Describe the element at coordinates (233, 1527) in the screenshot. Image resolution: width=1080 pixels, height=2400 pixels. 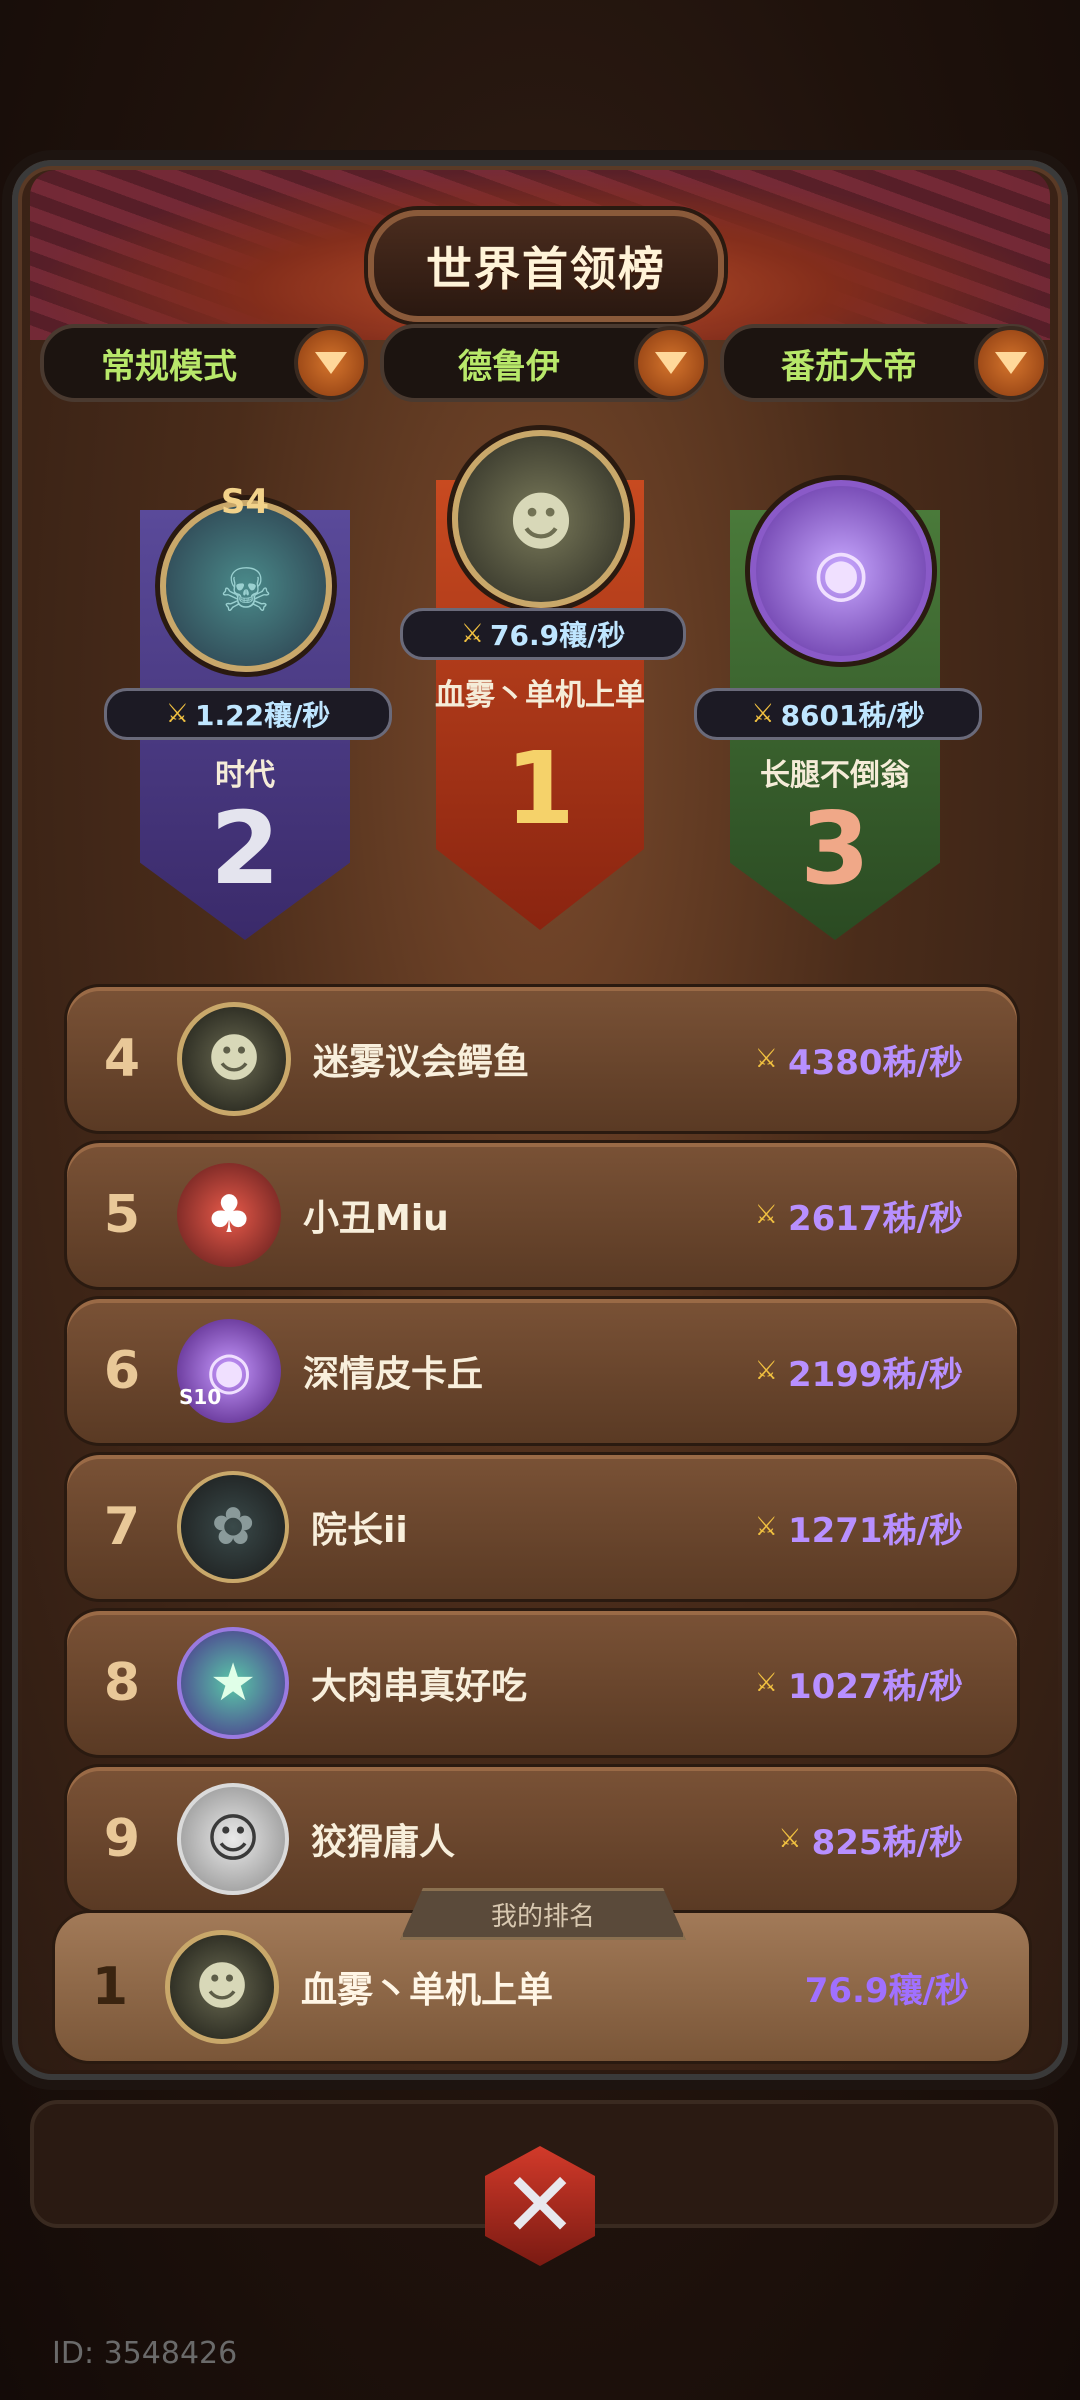
I see `avatar: ✿` at that location.